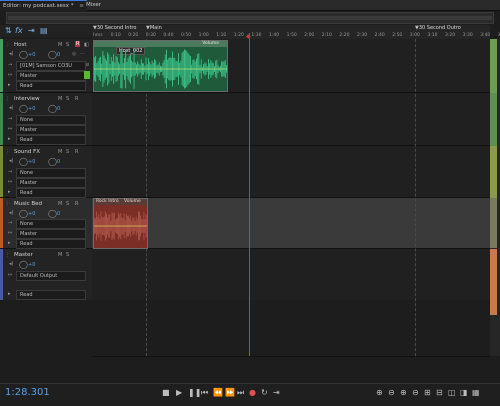 This screenshot has height=406, width=500. Describe the element at coordinates (20, 45) in the screenshot. I see `track-name-host: Host` at that location.